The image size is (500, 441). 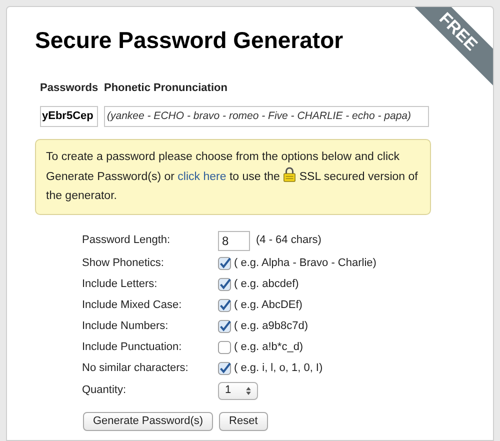 What do you see at coordinates (266, 116) in the screenshot?
I see `phonetic-field: (yankee - ECHO - bravo - romeo - Five - CHARLIE - echo - papa)` at bounding box center [266, 116].